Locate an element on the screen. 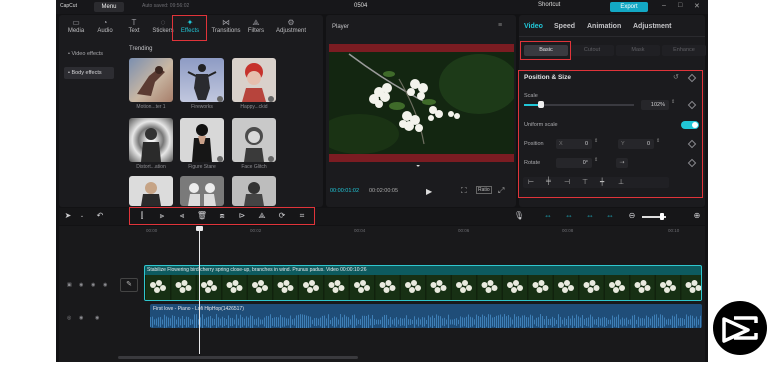 The image size is (768, 365). minimize-icon: – is located at coordinates (664, 5).